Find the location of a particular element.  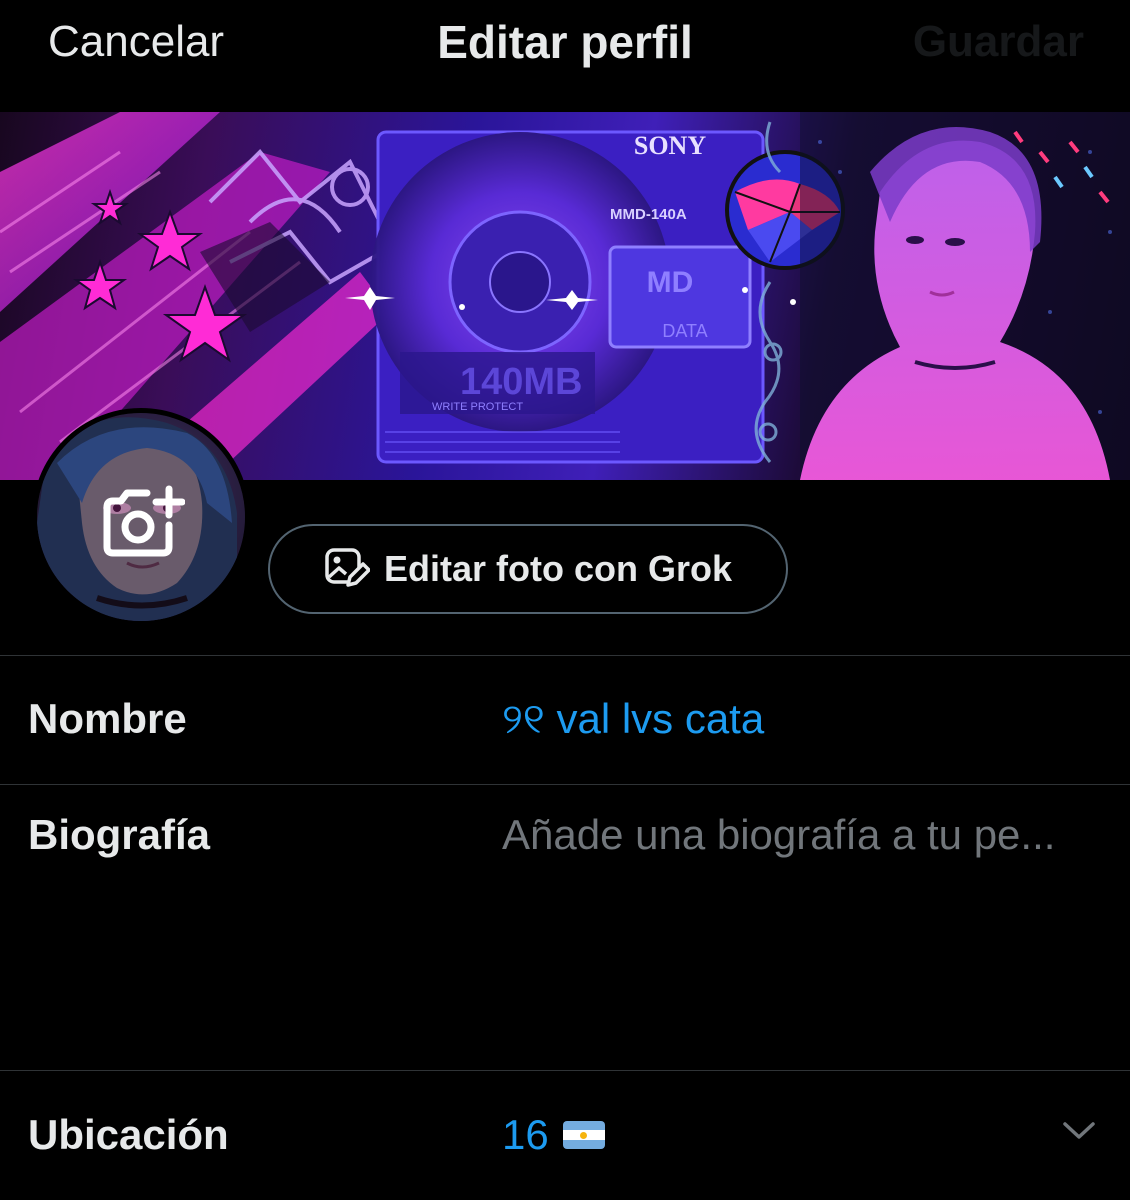

save-button: Guardar is located at coordinates (998, 42).